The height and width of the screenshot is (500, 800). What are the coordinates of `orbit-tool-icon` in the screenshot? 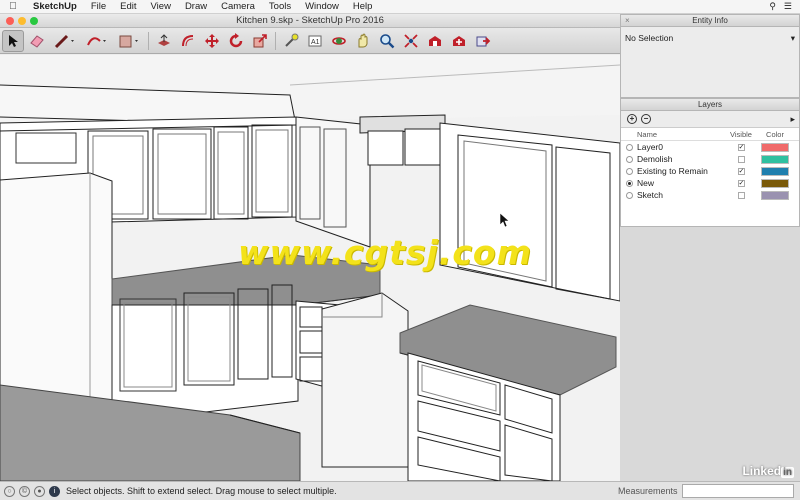 It's located at (339, 41).